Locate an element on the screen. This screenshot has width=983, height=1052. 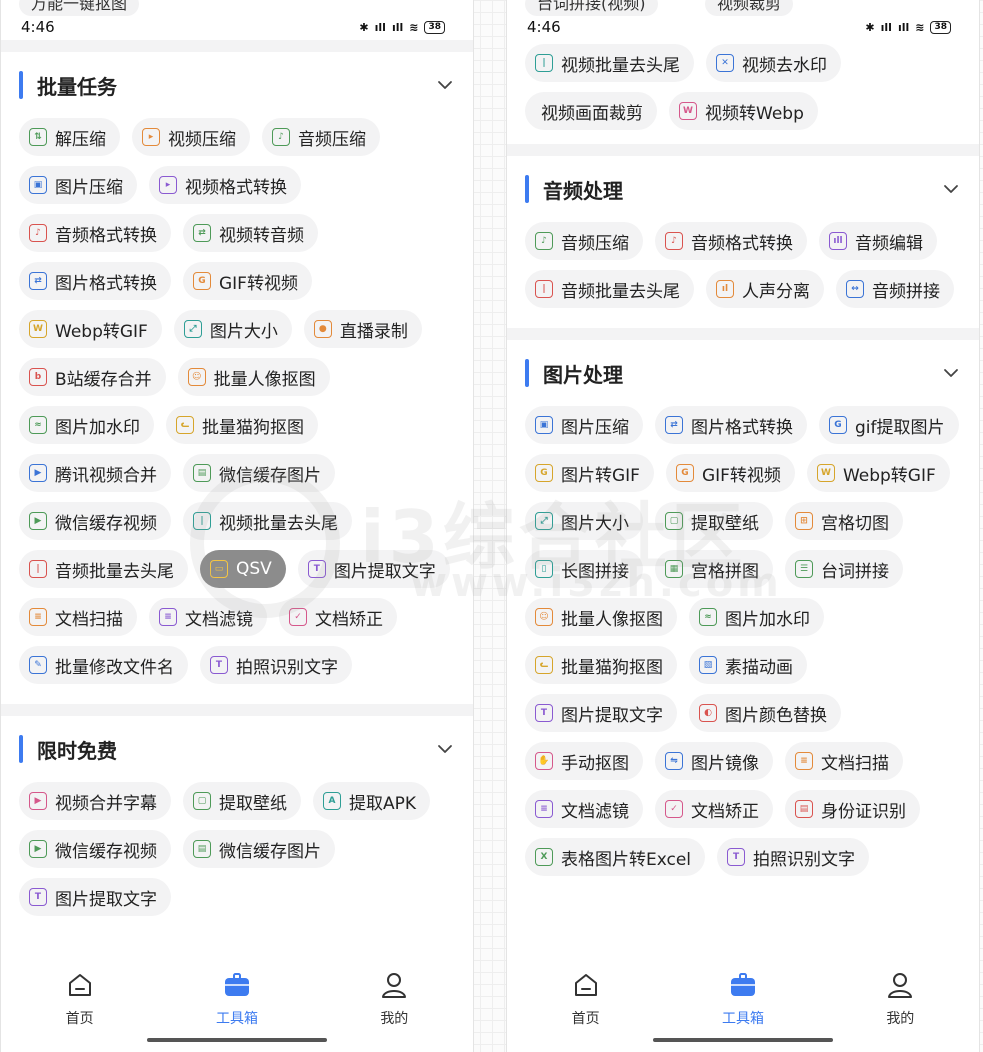
tool-chip: W 视频转Webp is located at coordinates (743, 111).